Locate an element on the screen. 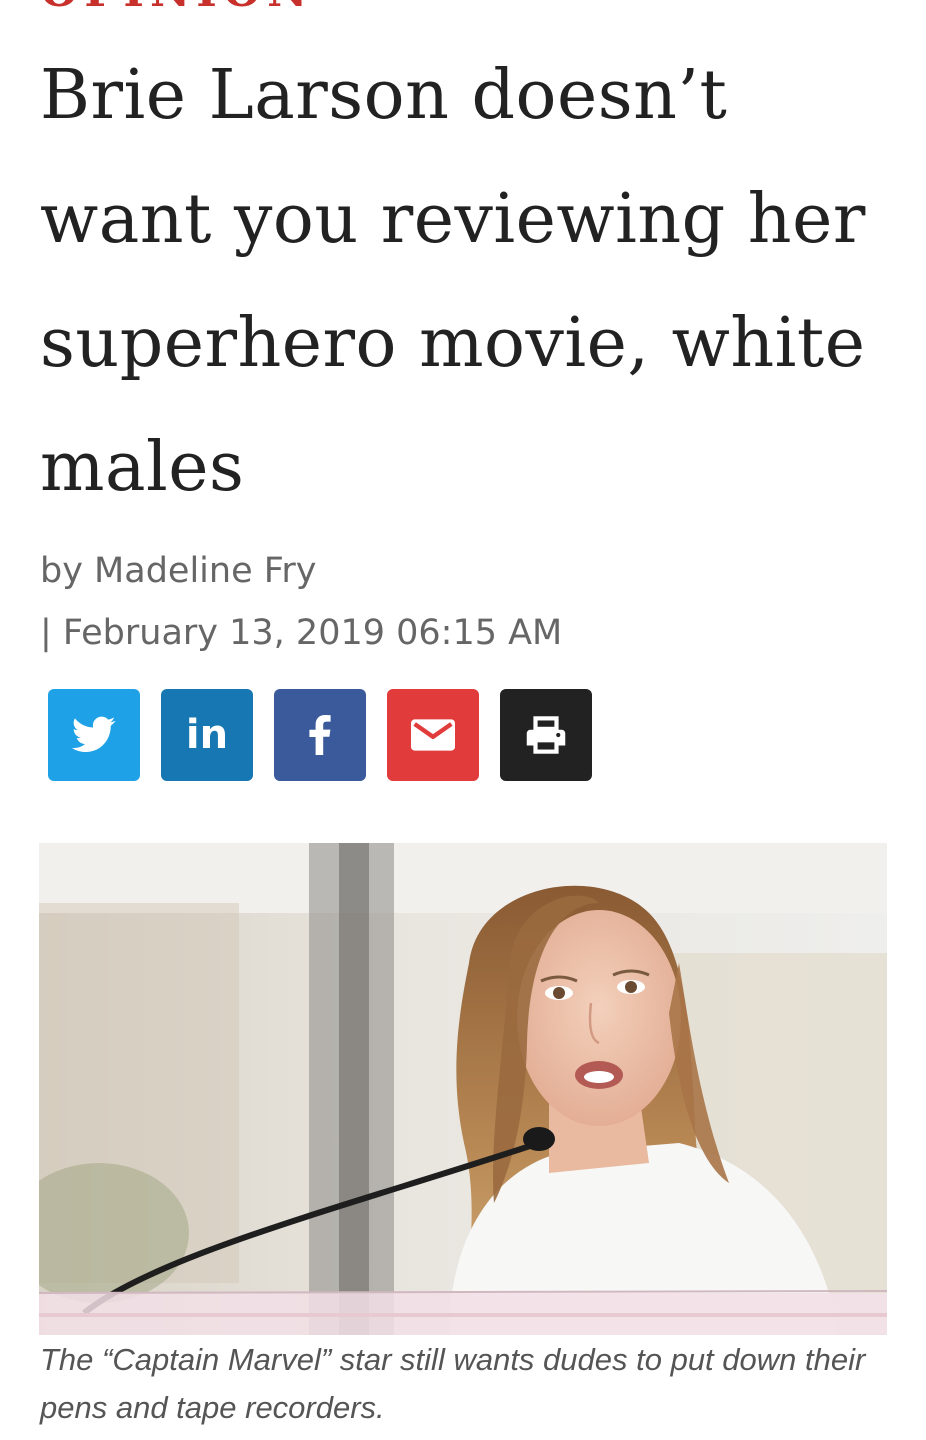 The image size is (926, 1440). share-bar: in is located at coordinates (320, 735).